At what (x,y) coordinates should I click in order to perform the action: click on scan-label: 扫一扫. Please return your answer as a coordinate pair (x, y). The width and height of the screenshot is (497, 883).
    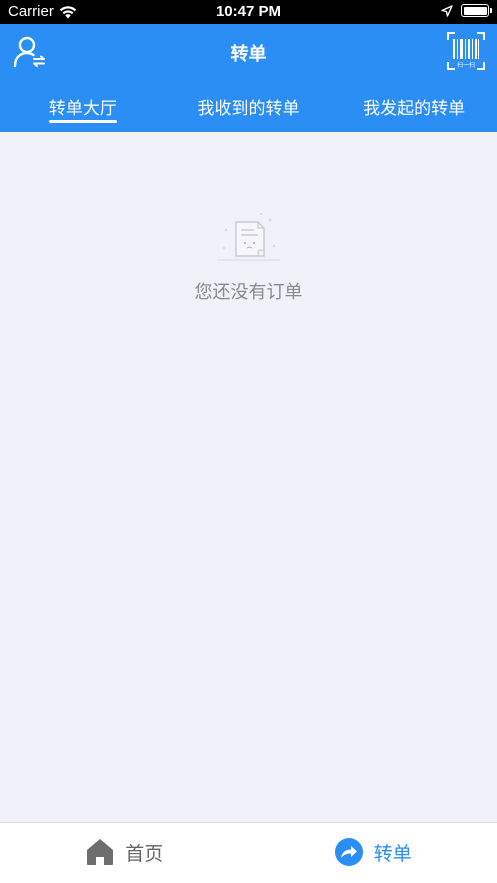
    Looking at the image, I should click on (466, 65).